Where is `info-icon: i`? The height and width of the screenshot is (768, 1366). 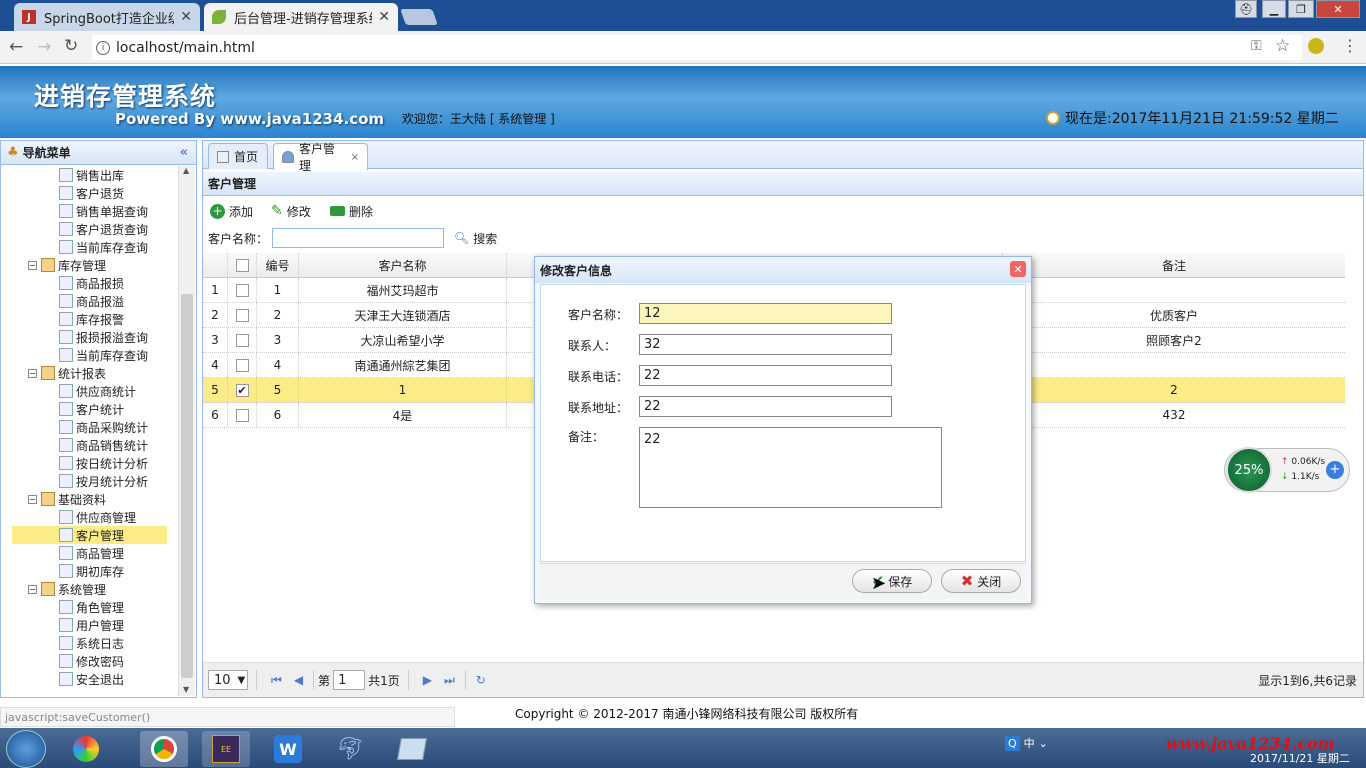 info-icon: i is located at coordinates (103, 47).